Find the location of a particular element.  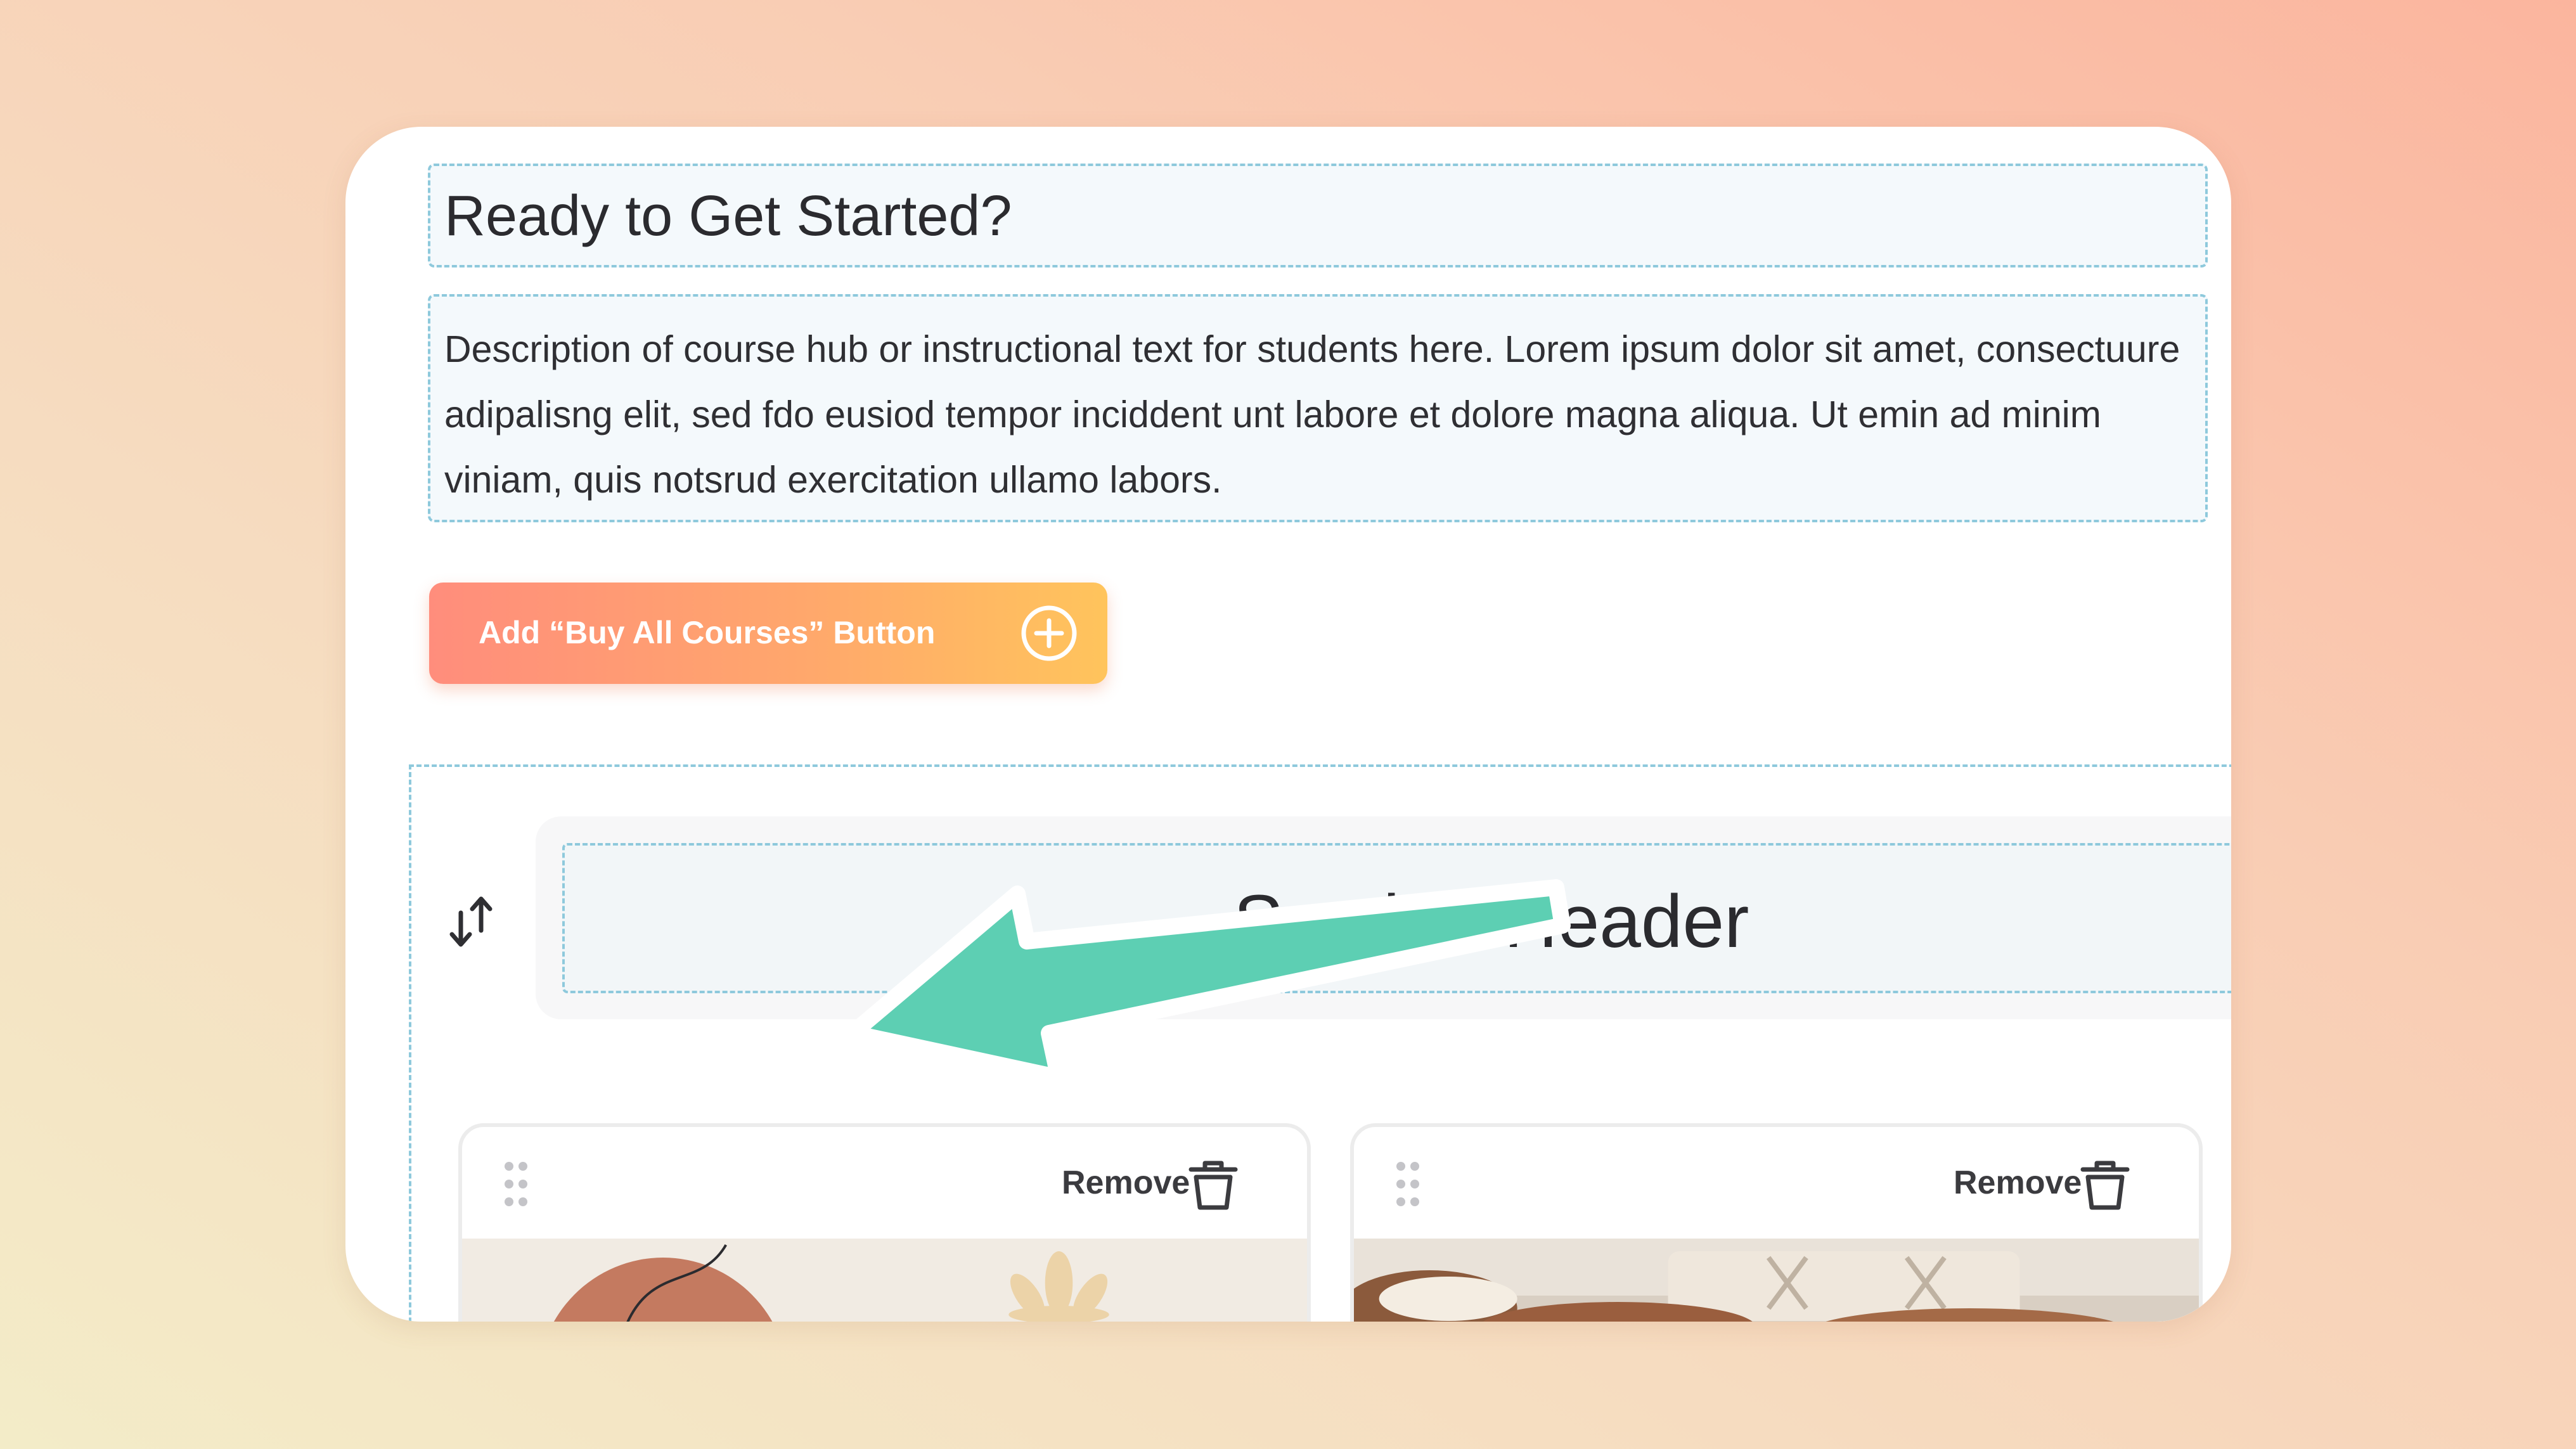

page-heading: Ready to Get Started? is located at coordinates (728, 216).